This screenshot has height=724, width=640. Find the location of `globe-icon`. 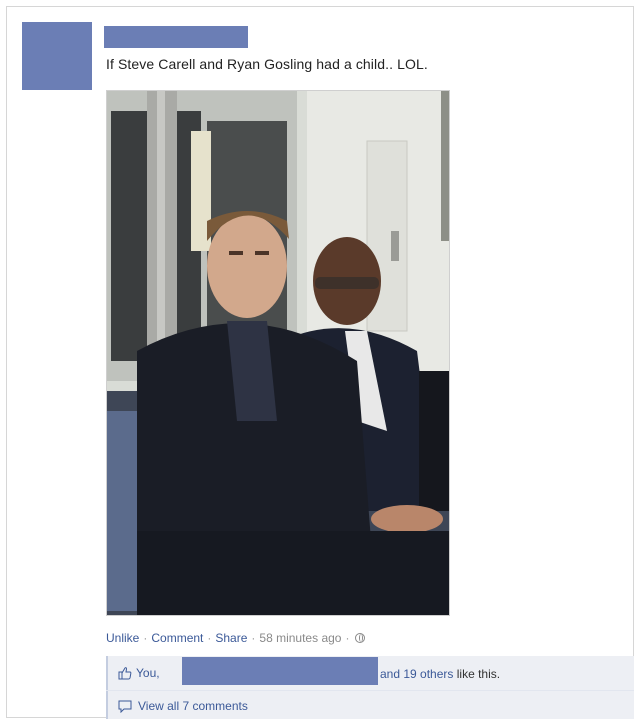

globe-icon is located at coordinates (360, 638).